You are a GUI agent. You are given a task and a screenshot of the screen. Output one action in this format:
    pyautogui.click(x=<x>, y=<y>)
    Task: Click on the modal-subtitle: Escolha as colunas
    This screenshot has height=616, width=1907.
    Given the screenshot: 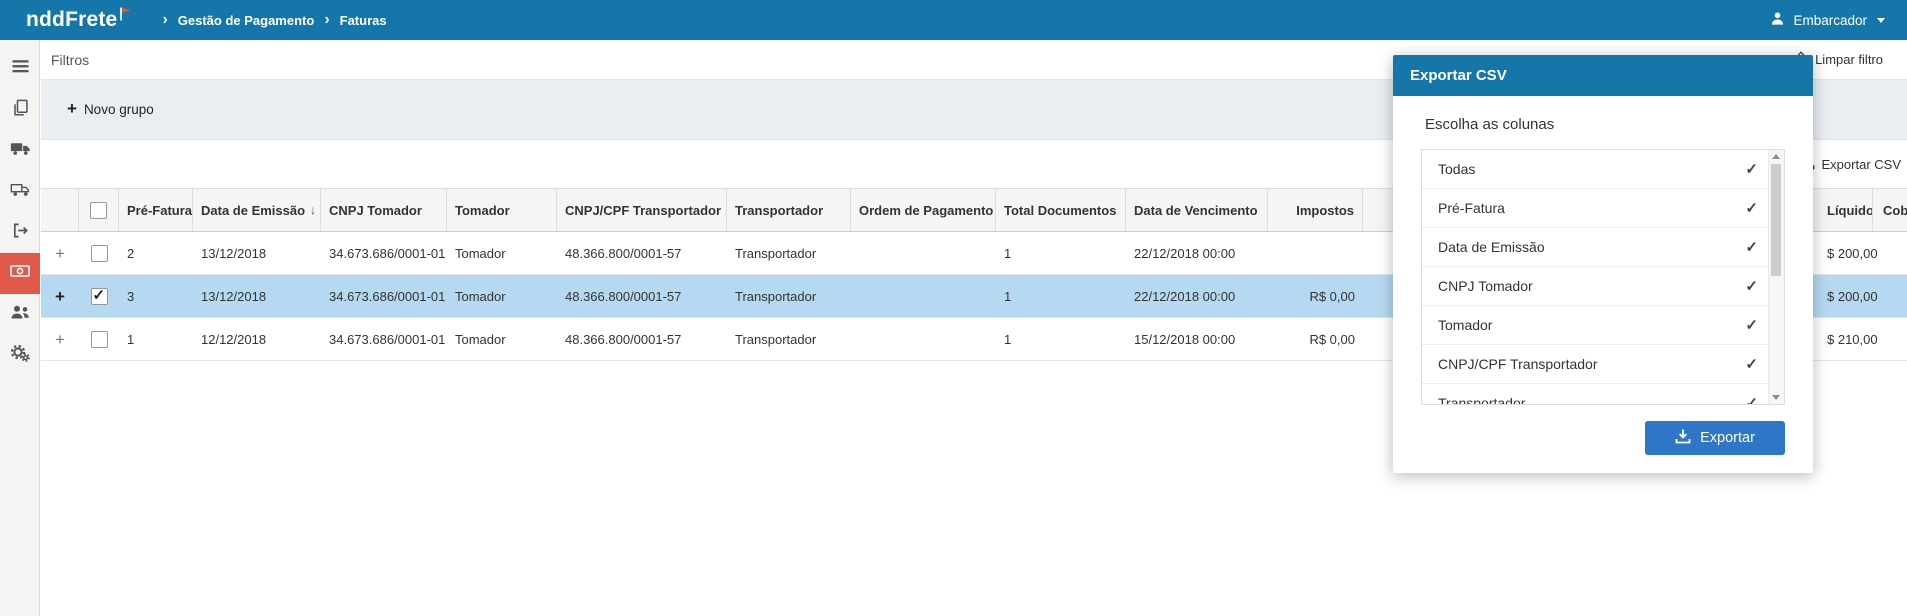 What is the action you would take?
    pyautogui.click(x=1490, y=124)
    